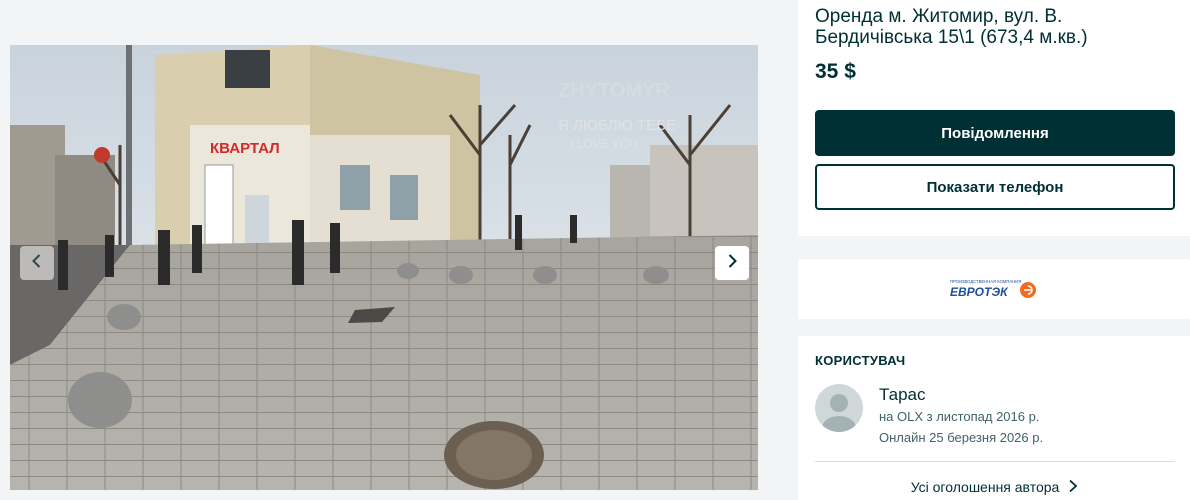 This screenshot has width=1190, height=500. Describe the element at coordinates (835, 71) in the screenshot. I see `listing-price: 35 $` at that location.